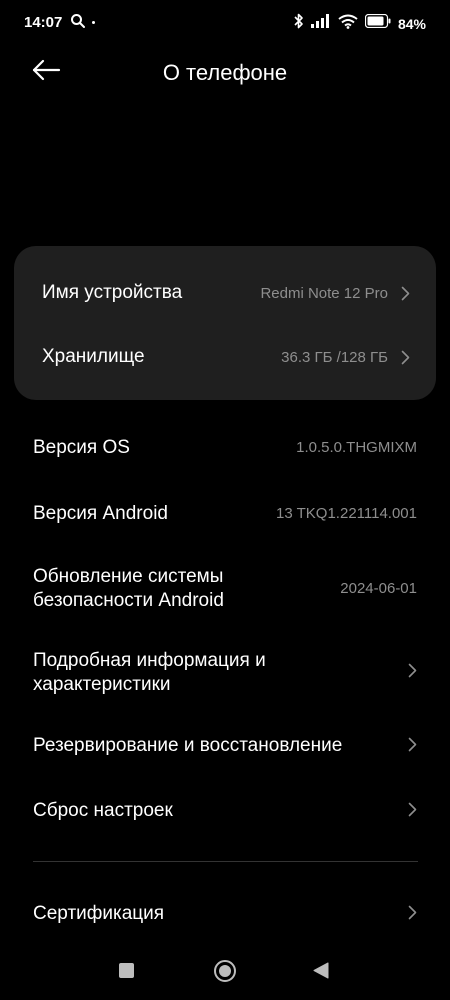 This screenshot has height=1000, width=450. Describe the element at coordinates (378, 588) in the screenshot. I see `security-update-value: 2024-06-01` at that location.